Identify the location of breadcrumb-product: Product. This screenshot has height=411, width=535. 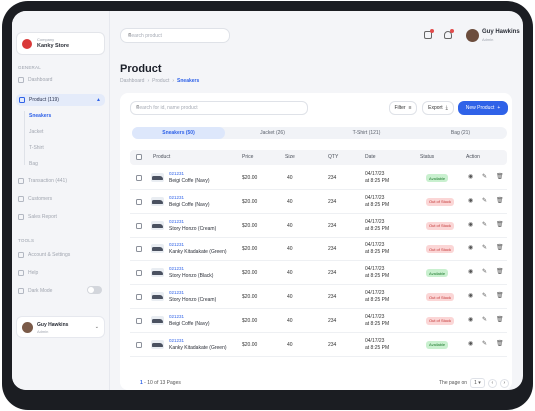
(160, 81).